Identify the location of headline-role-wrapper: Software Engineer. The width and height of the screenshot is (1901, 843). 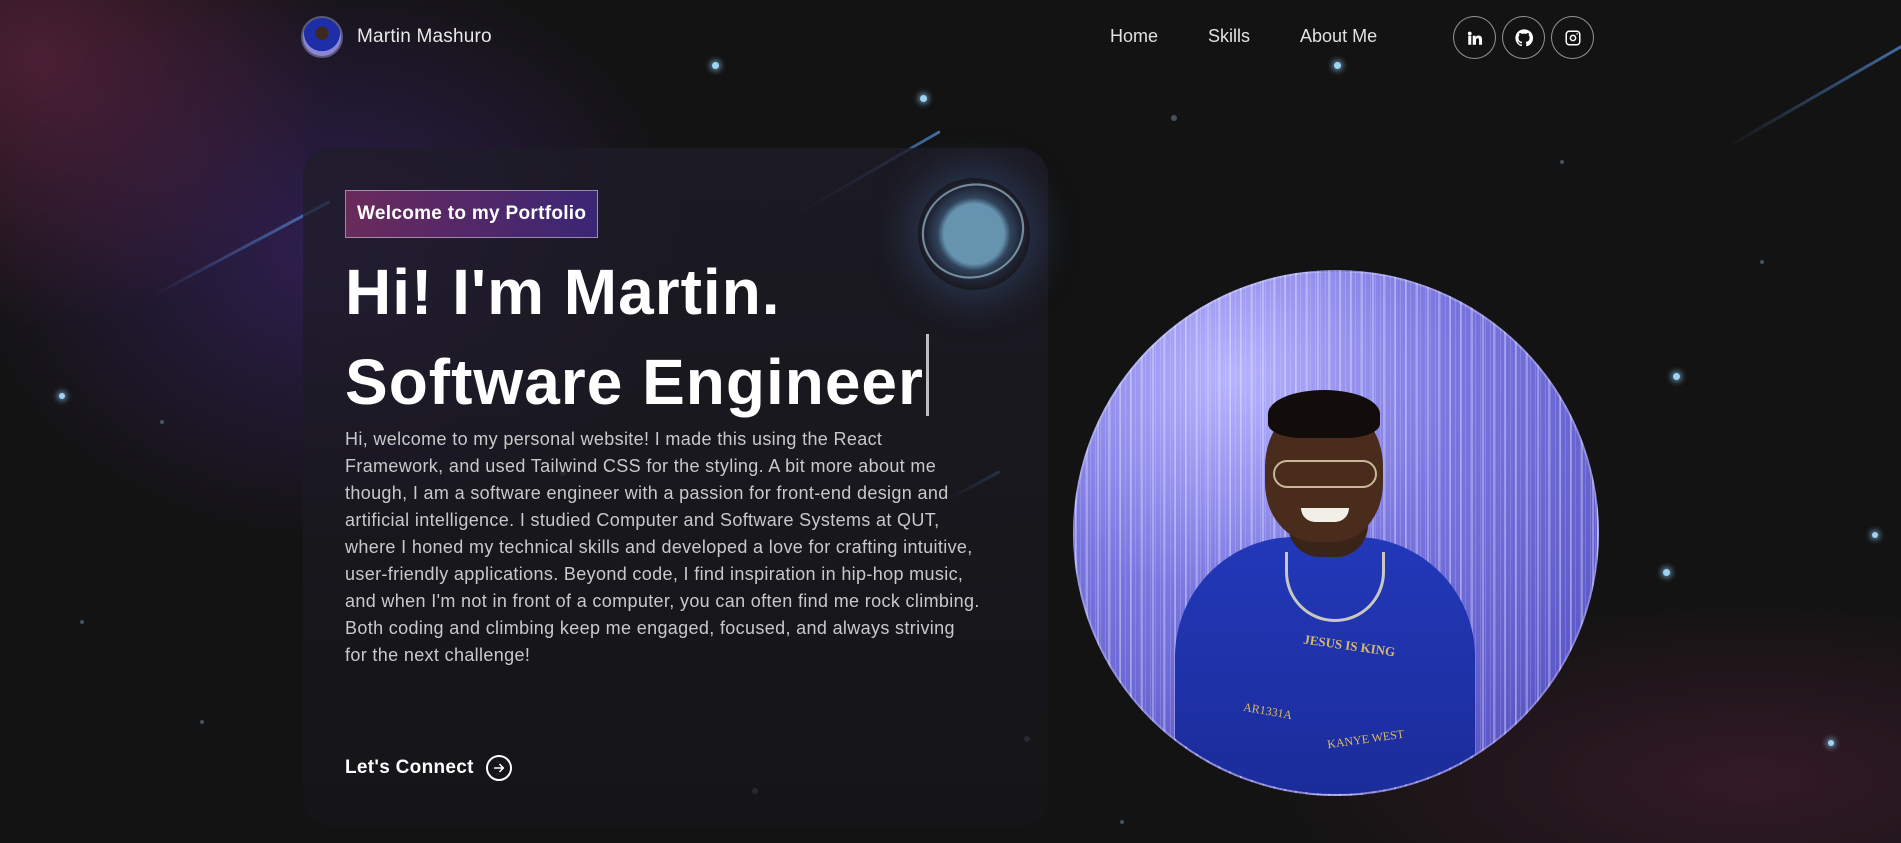
(637, 379).